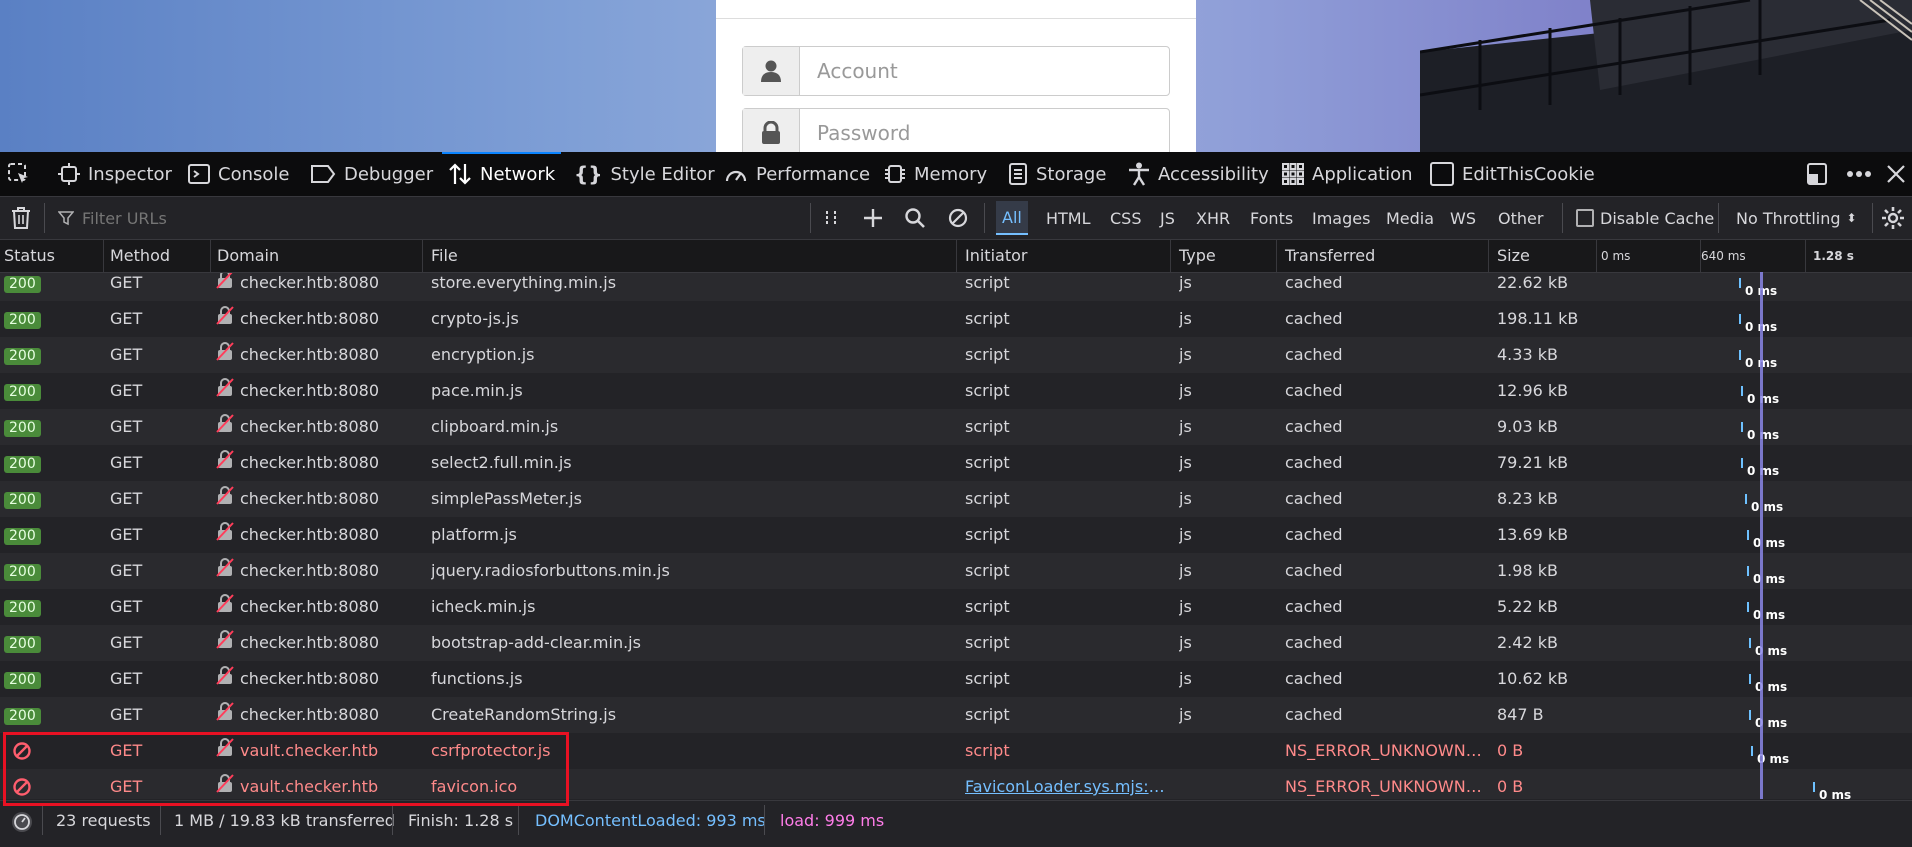 The width and height of the screenshot is (1912, 847). I want to click on filter-field, so click(432, 218).